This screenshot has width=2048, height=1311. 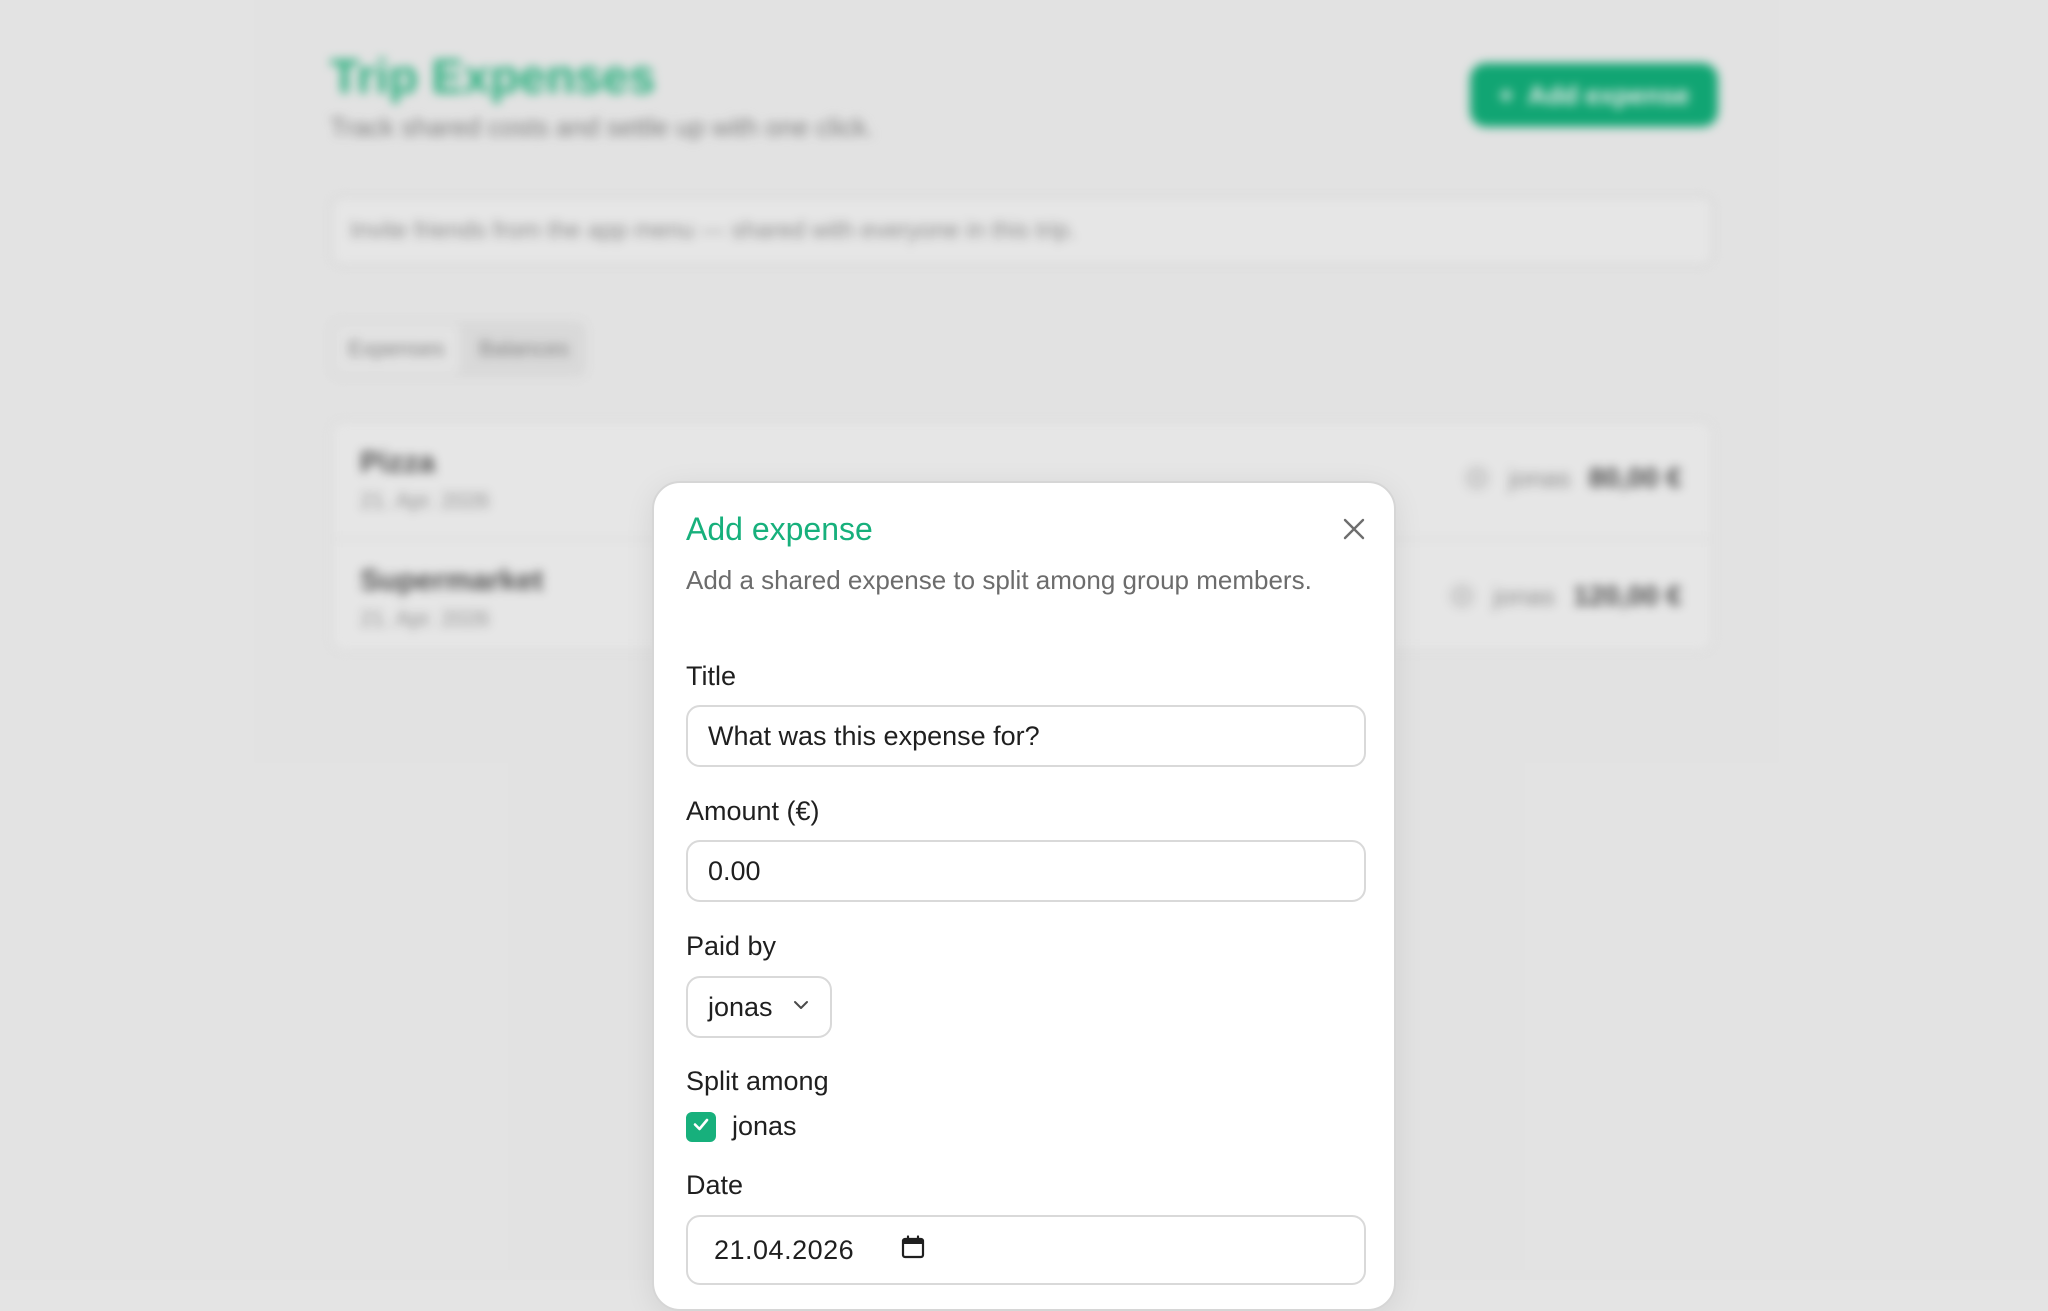 What do you see at coordinates (731, 946) in the screenshot?
I see `paid-by-label: Paid by` at bounding box center [731, 946].